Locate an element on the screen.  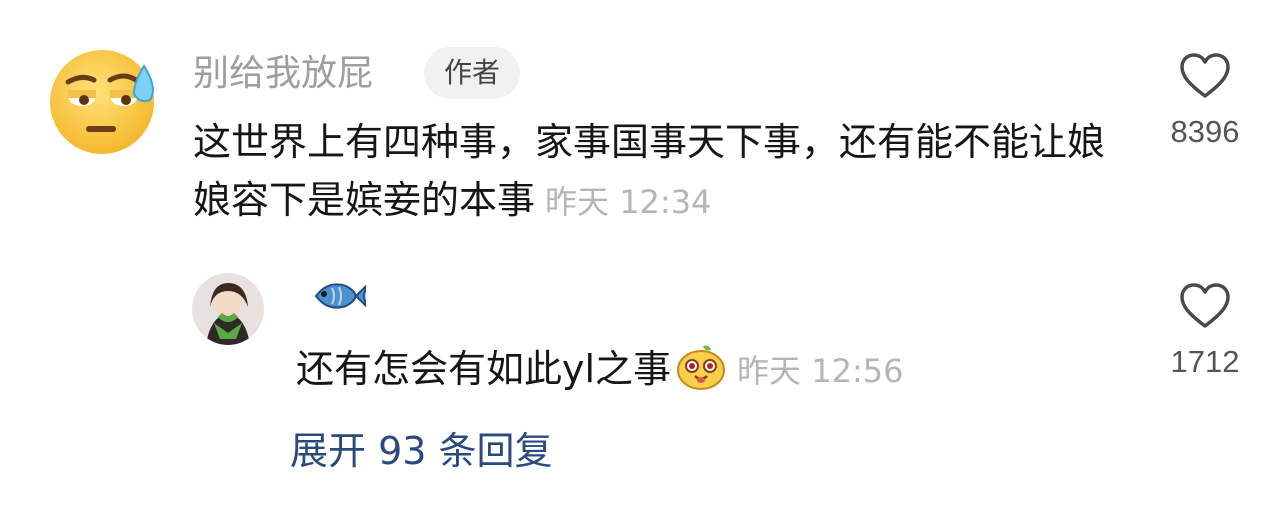
comment-username: 别给我放屁 is located at coordinates (283, 74).